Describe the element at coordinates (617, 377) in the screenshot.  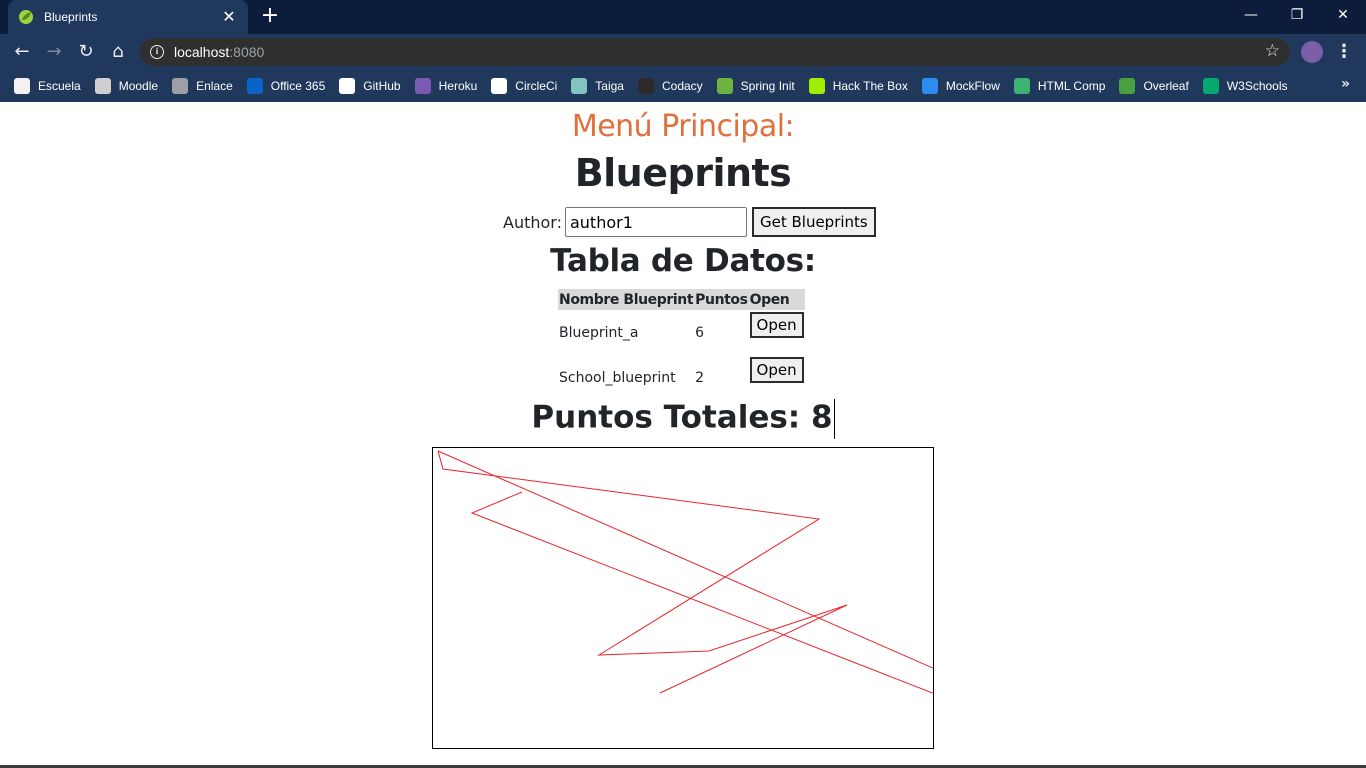
I see `cell-name: School_blueprint` at that location.